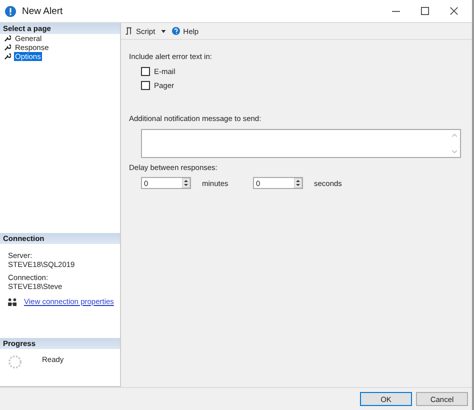 The width and height of the screenshot is (474, 410). I want to click on close-icon, so click(454, 11).